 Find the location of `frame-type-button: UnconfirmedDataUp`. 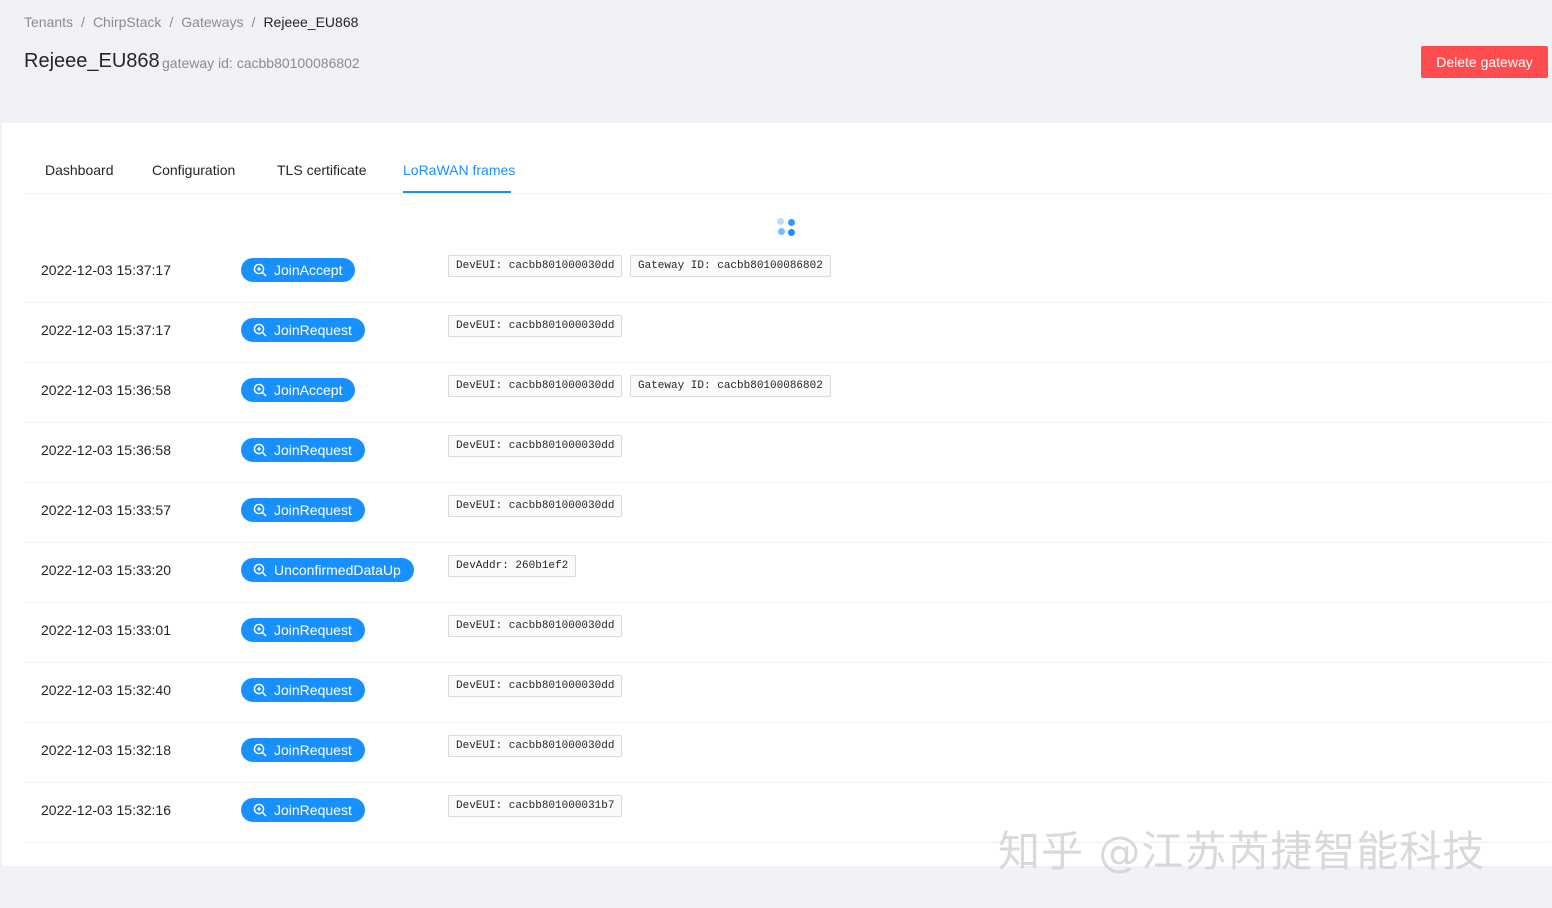

frame-type-button: UnconfirmedDataUp is located at coordinates (327, 570).